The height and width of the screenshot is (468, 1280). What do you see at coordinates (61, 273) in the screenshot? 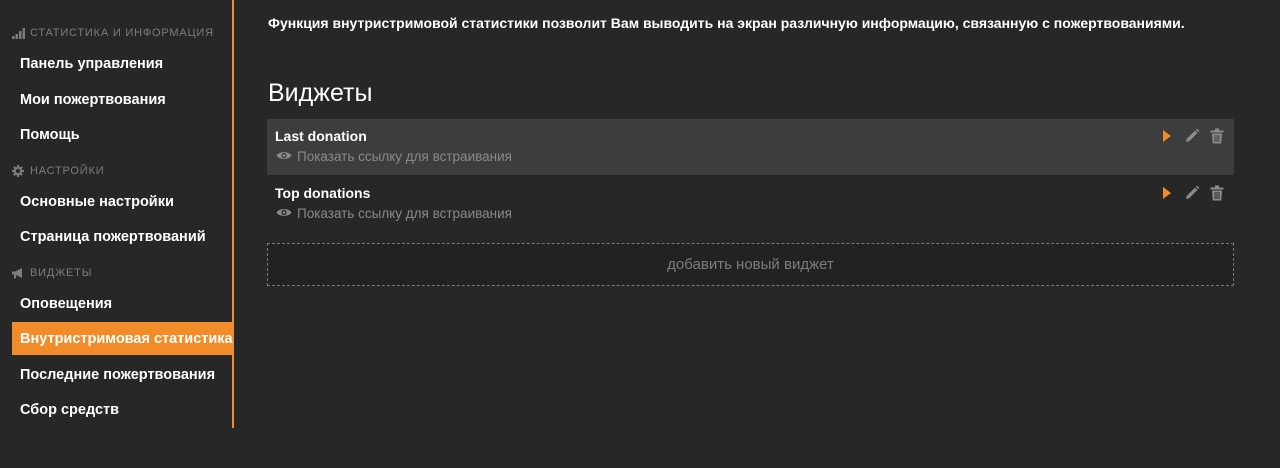
I see `section-title: ВИДЖЕТЫ` at bounding box center [61, 273].